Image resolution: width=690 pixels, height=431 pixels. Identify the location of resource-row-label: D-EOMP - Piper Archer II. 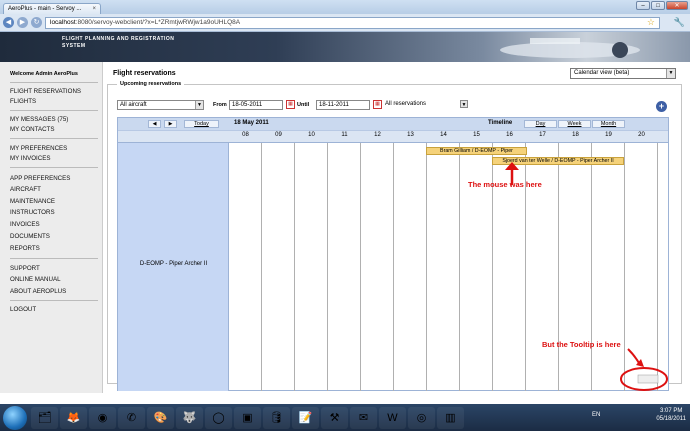
(173, 267).